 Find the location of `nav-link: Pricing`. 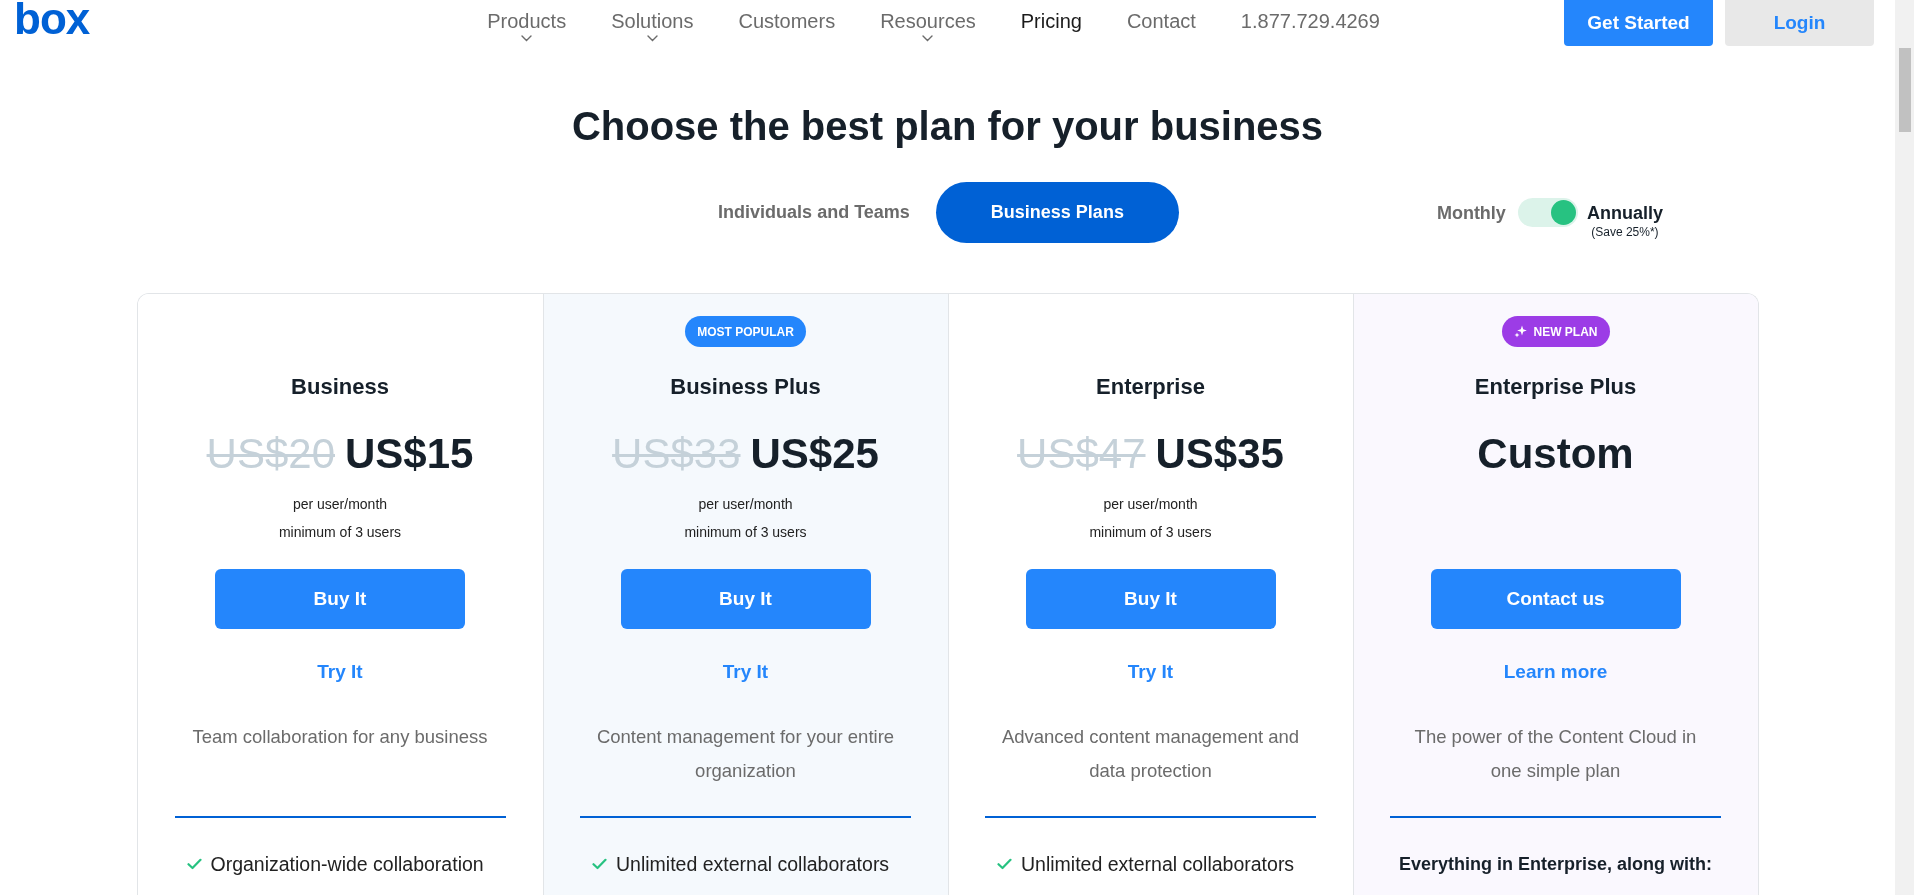

nav-link: Pricing is located at coordinates (1051, 21).